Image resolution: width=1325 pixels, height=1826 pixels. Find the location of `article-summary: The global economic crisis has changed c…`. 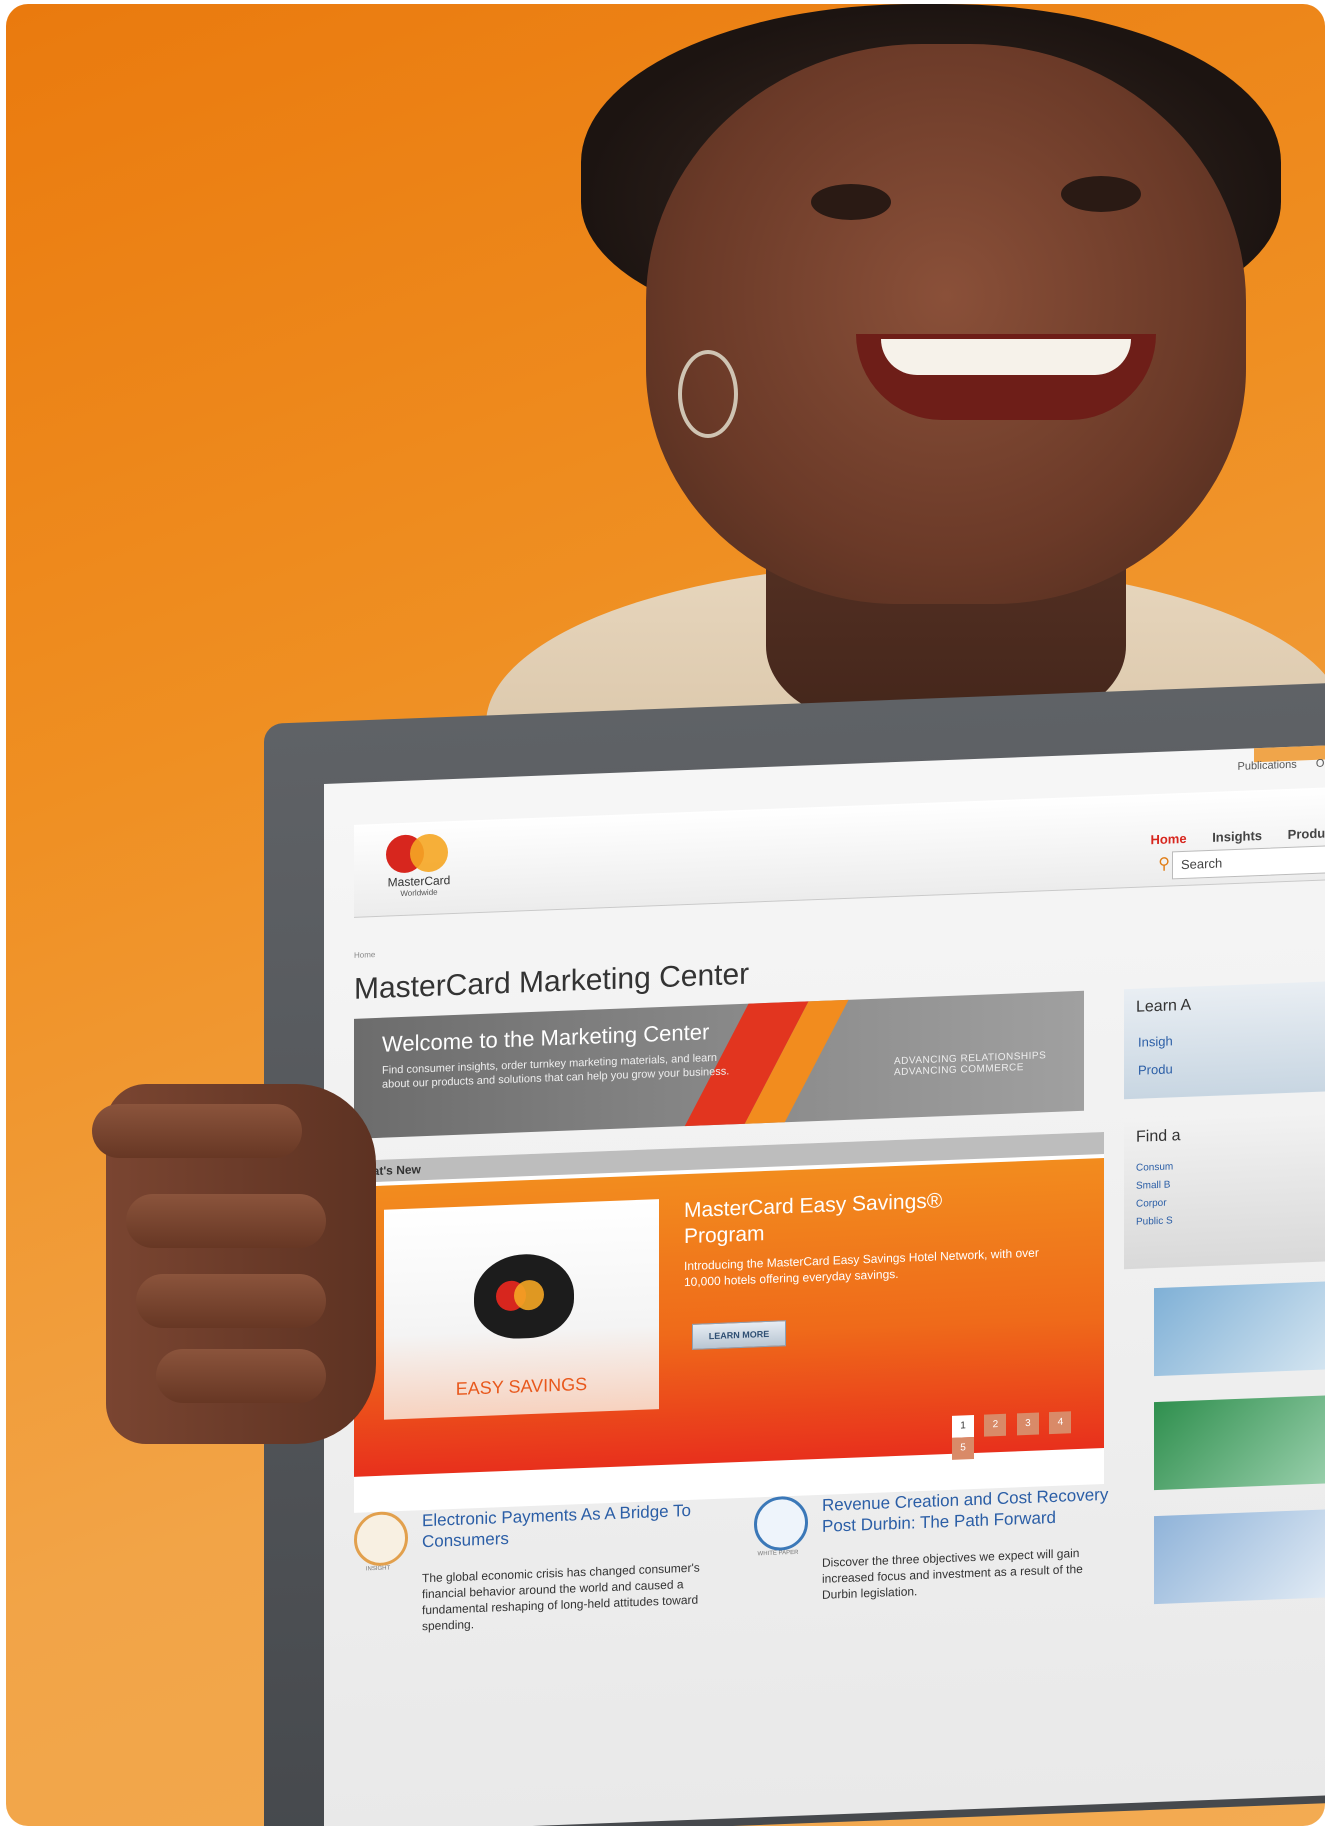

article-summary: The global economic crisis has changed c… is located at coordinates (561, 1597).